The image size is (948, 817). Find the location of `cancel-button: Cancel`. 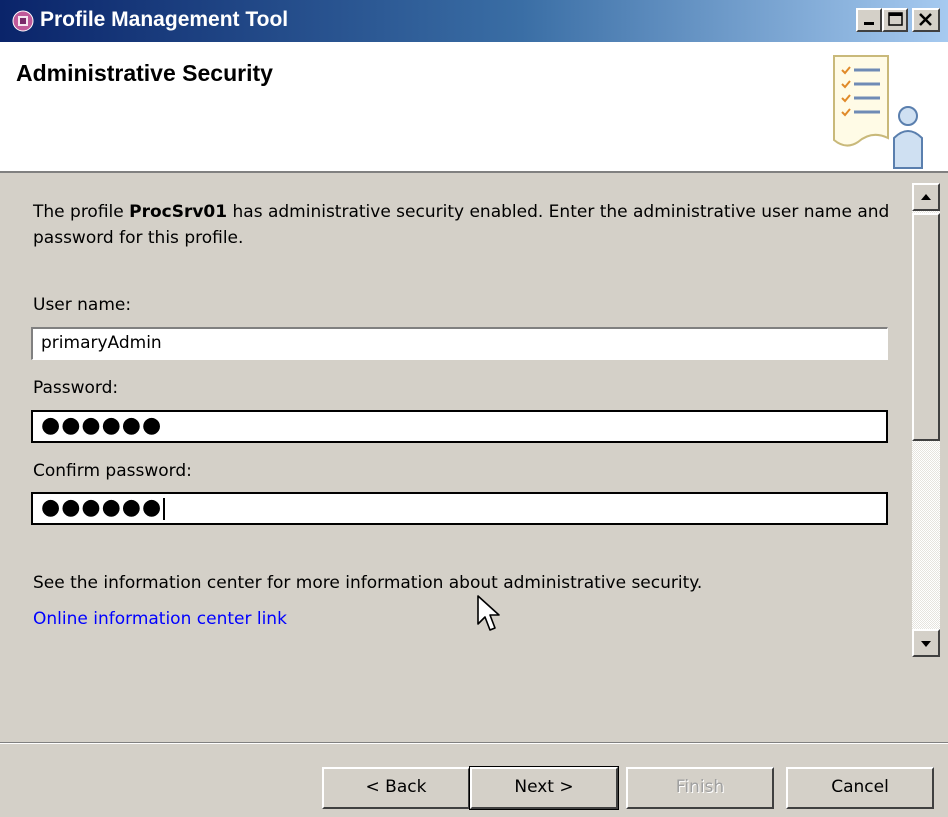

cancel-button: Cancel is located at coordinates (860, 788).